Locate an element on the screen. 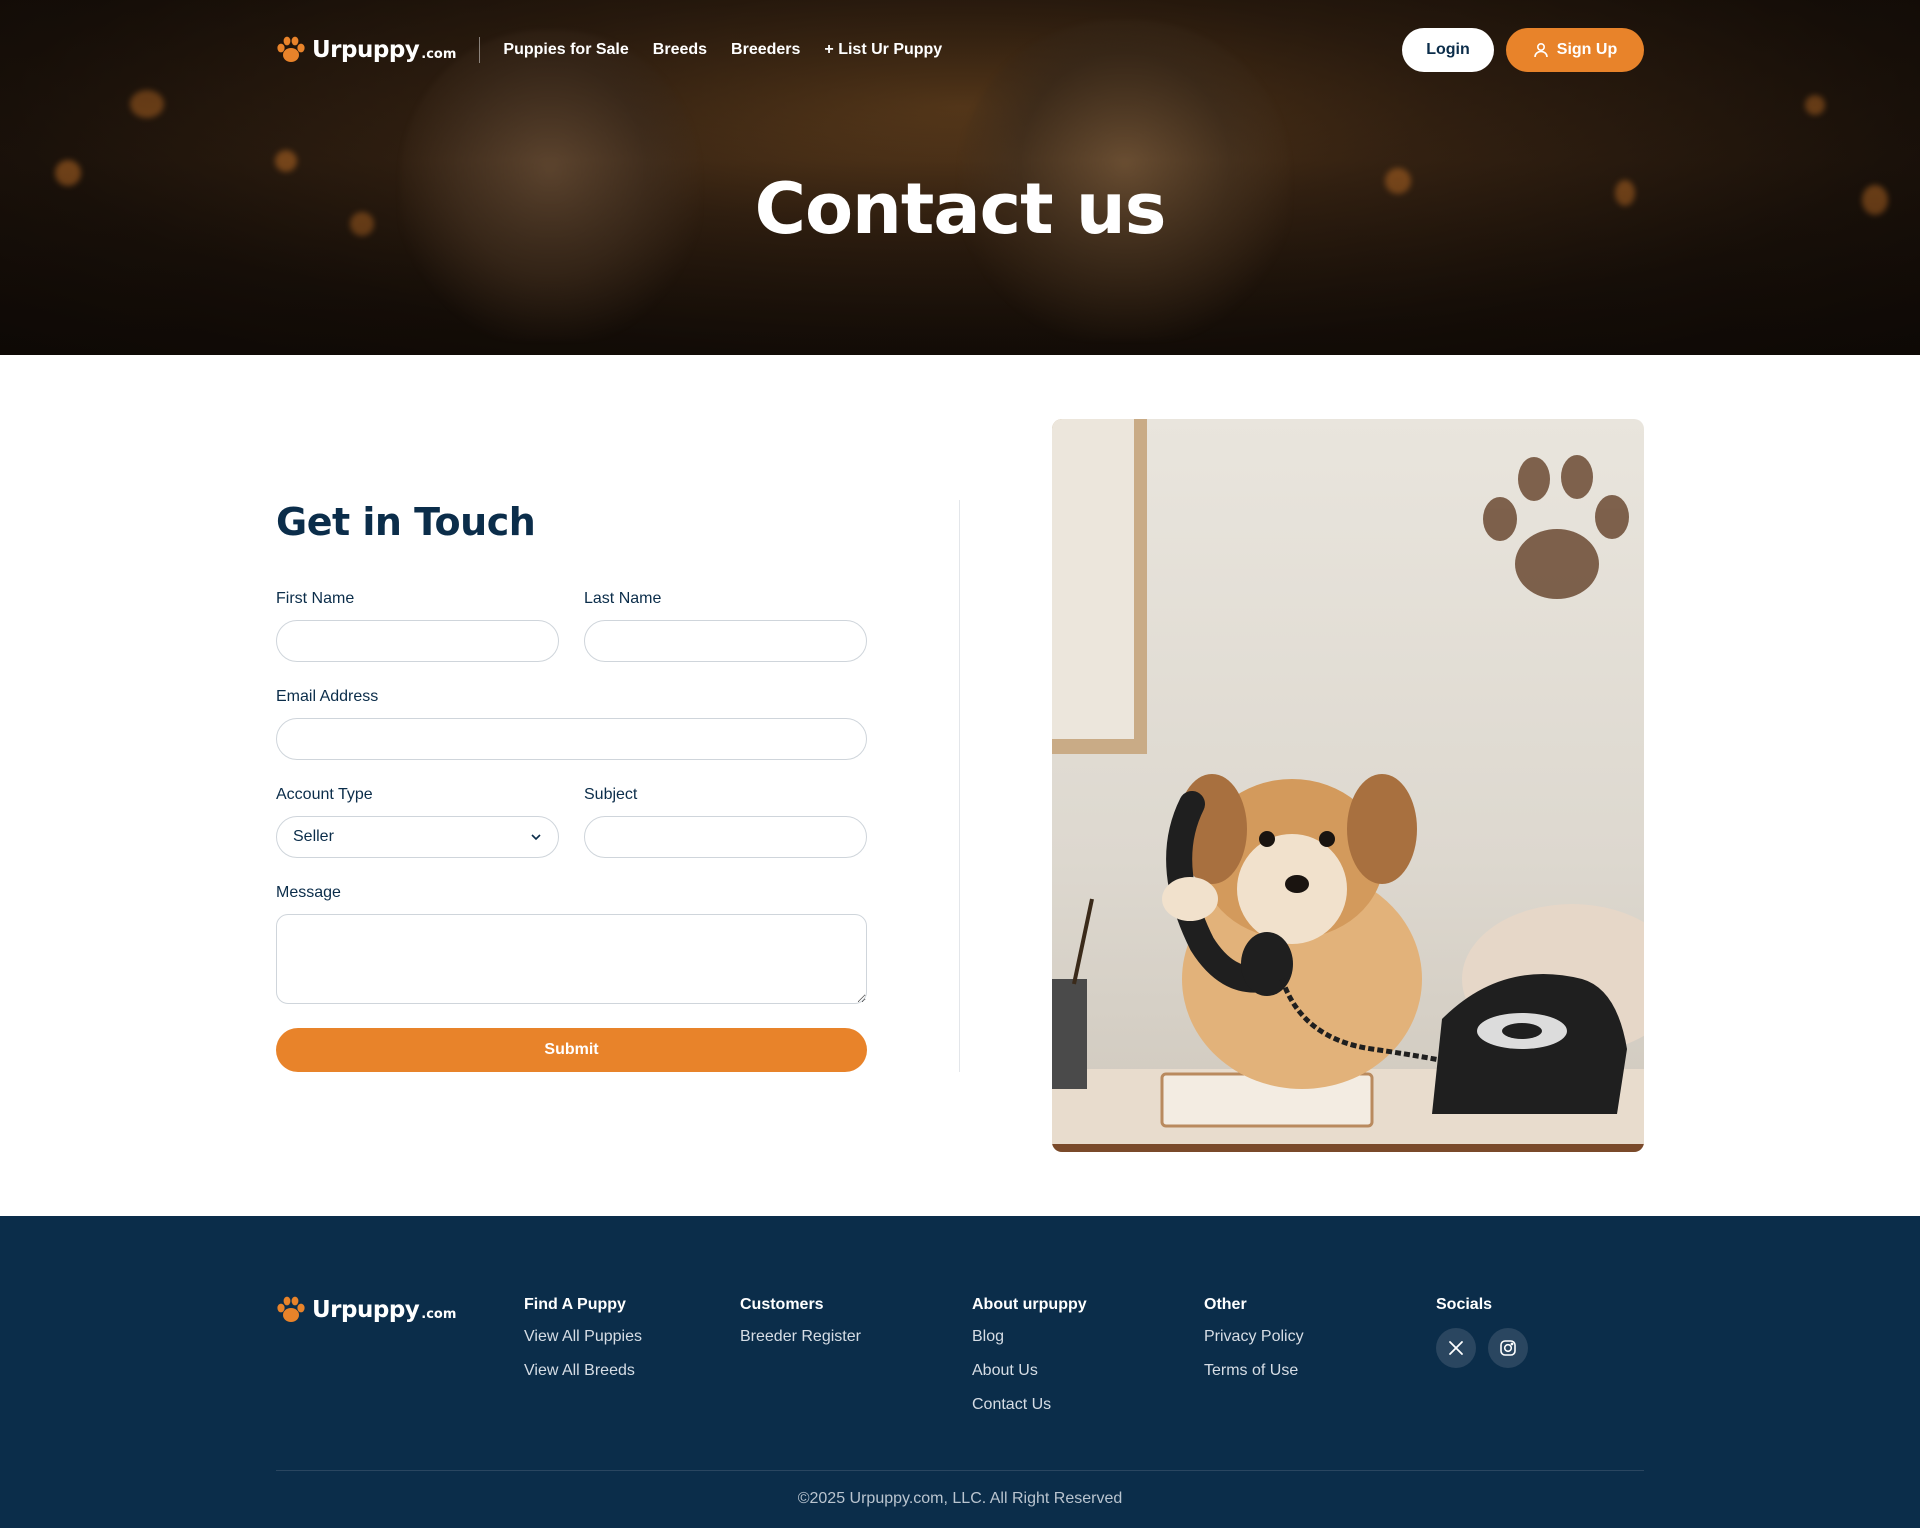  footer-col-customers: Customers Breeder Register is located at coordinates (800, 1329).